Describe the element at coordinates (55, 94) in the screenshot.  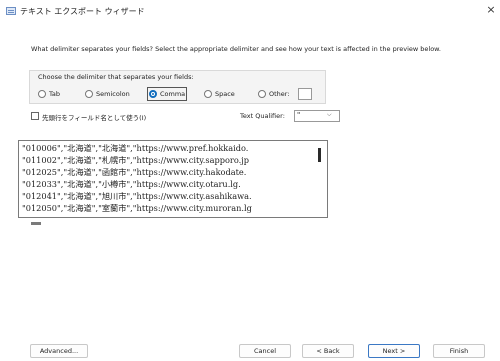
I see `radio-tab-label: Tab` at that location.